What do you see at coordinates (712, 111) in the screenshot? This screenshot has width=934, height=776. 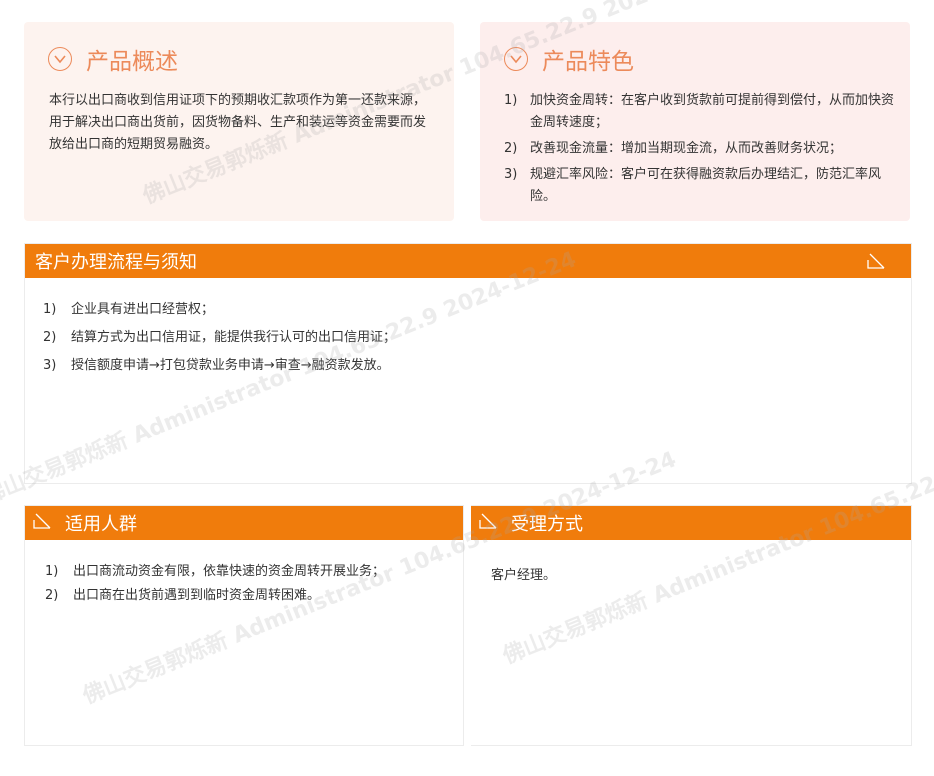 I see `list-item-text: 加快资金周转：在客户收到货款前可提前得到偿付，从而加快资金周转速度；` at bounding box center [712, 111].